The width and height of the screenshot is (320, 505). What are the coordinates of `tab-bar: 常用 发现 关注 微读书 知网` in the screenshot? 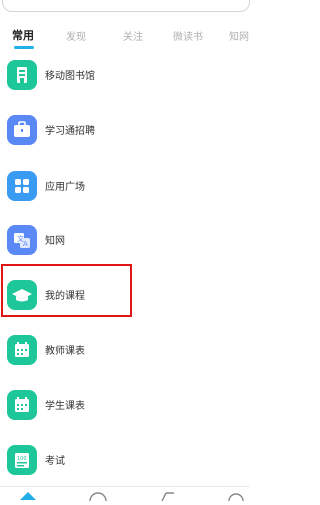 It's located at (125, 37).